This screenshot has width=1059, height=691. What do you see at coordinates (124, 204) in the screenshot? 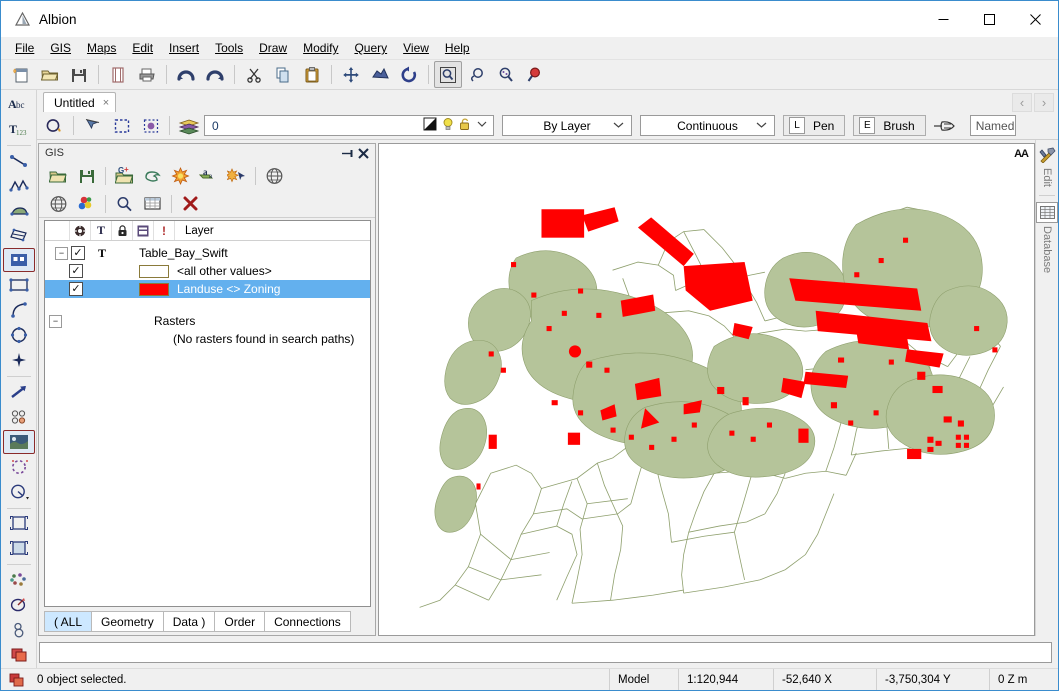
I see `gis-find-icon` at bounding box center [124, 204].